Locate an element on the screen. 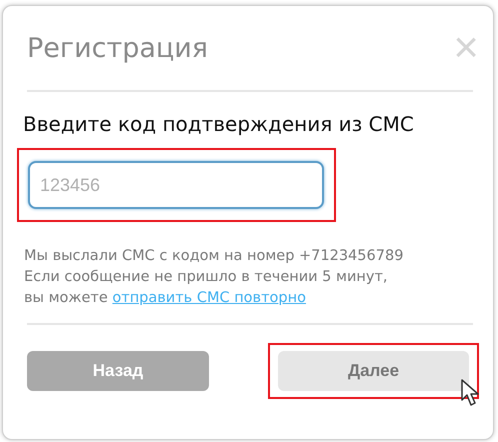 The width and height of the screenshot is (498, 442). message-text: Мы выслали СМС с кодом на номер +7123456789 is located at coordinates (214, 256).